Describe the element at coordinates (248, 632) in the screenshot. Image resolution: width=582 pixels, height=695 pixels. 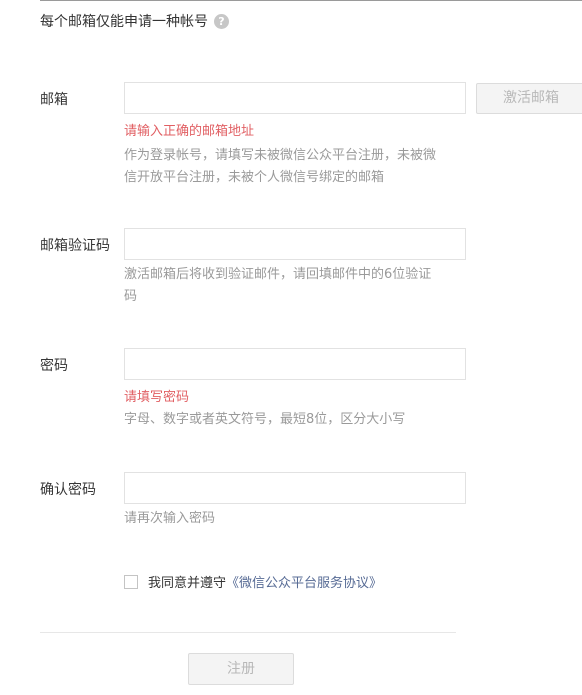
I see `bottom-divider` at that location.